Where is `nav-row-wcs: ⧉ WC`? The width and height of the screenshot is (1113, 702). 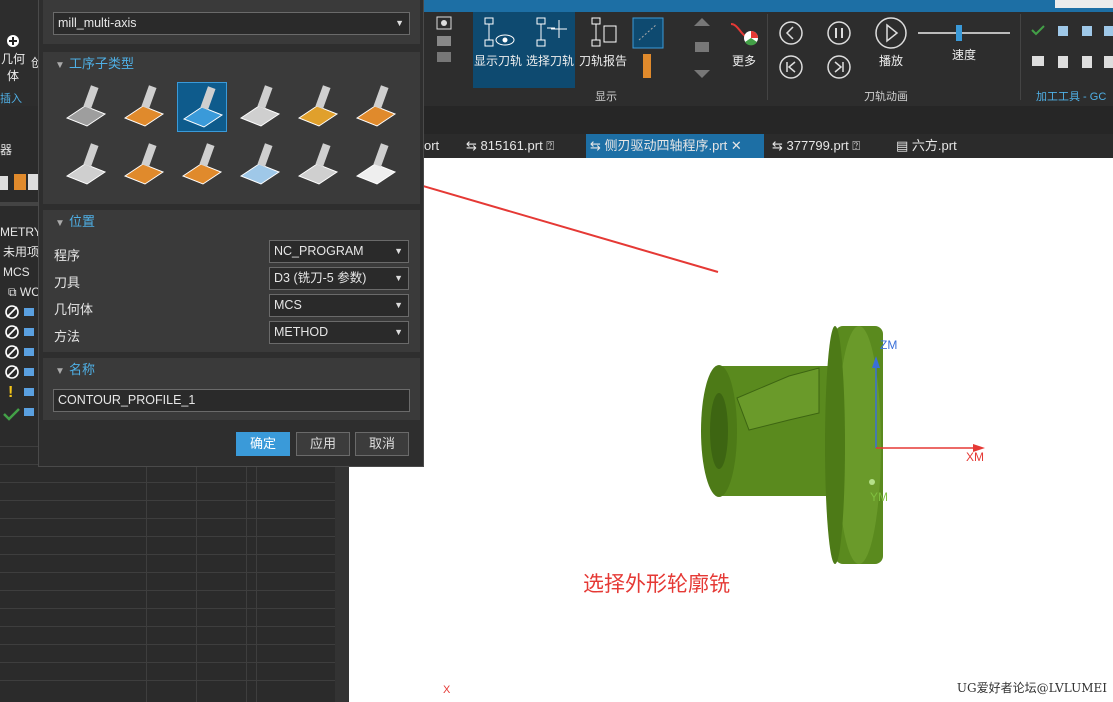
nav-row-wcs: ⧉ WC is located at coordinates (24, 292).